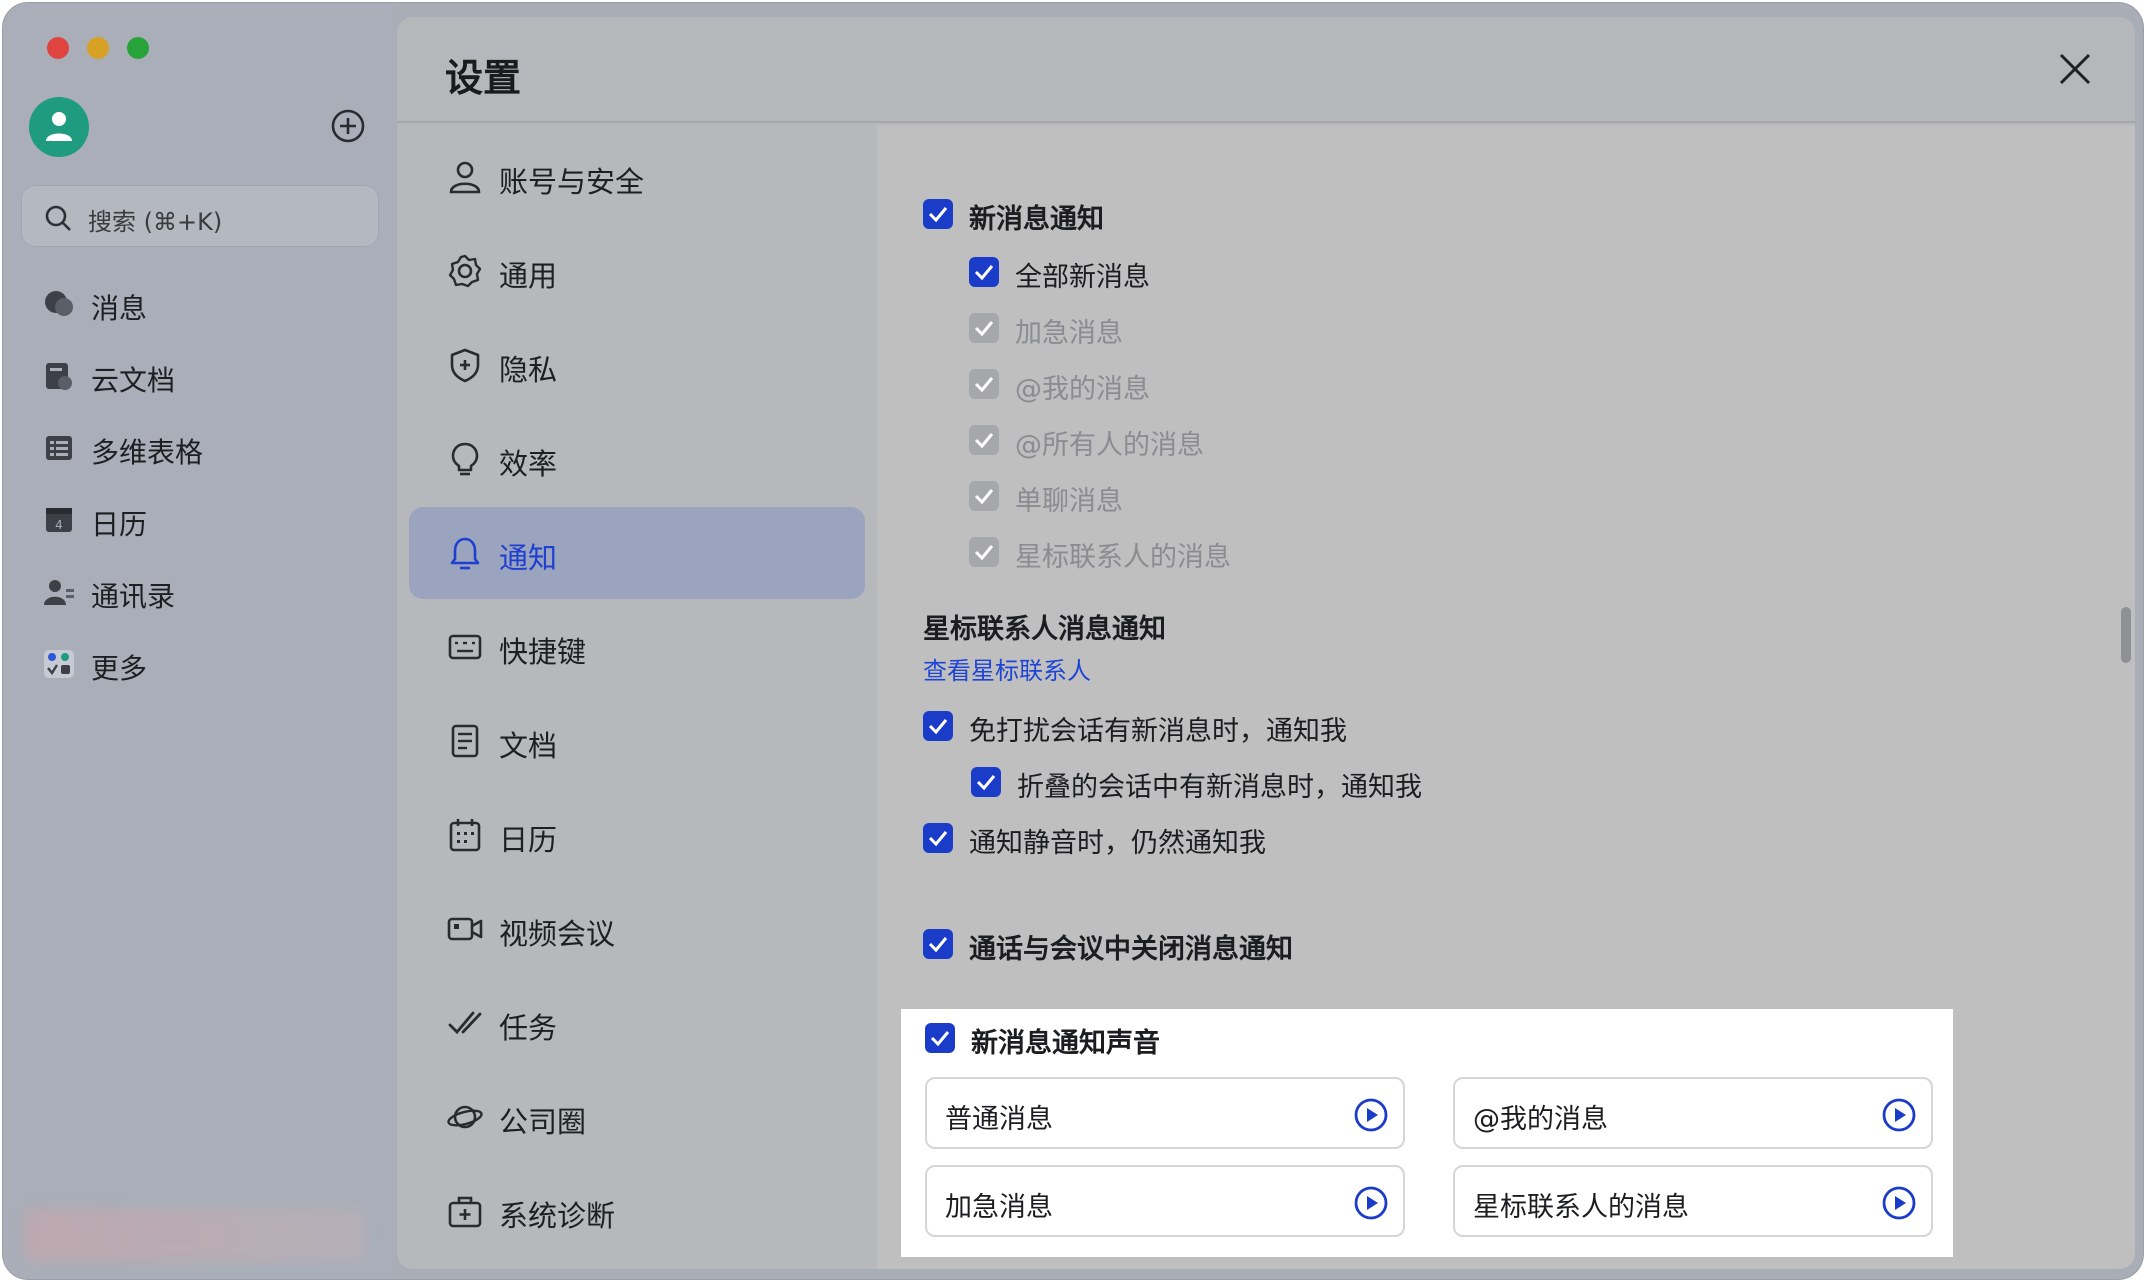  I want to click on settings-nav-label: 文档, so click(528, 746).